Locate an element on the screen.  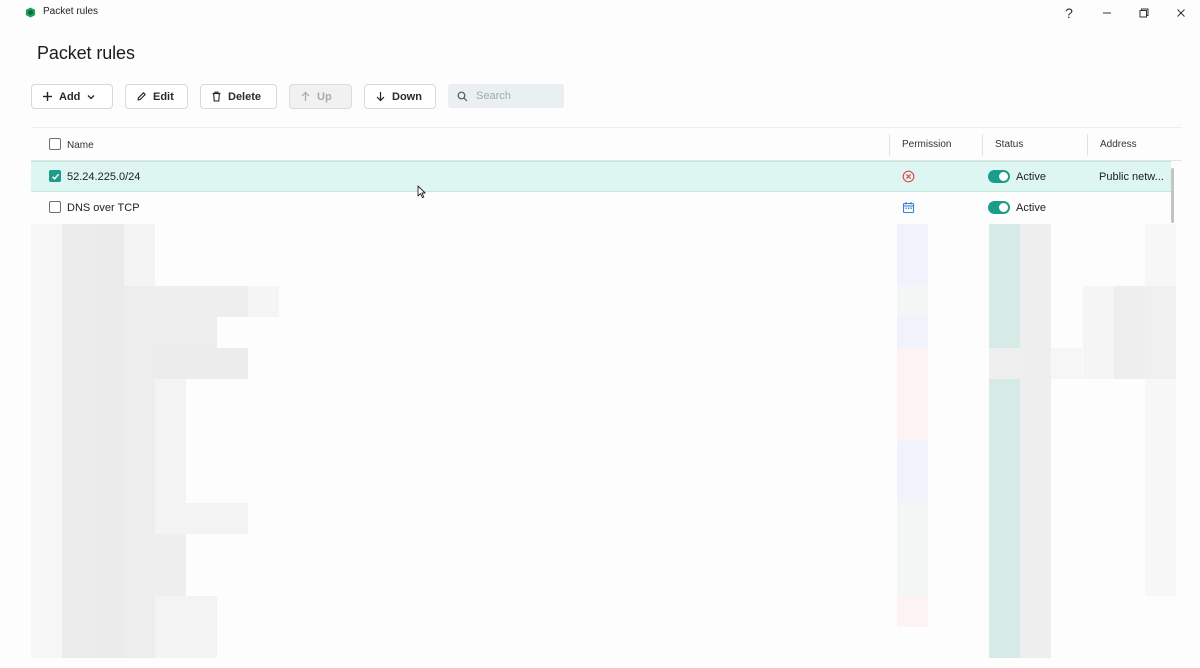
search-icon is located at coordinates (462, 96).